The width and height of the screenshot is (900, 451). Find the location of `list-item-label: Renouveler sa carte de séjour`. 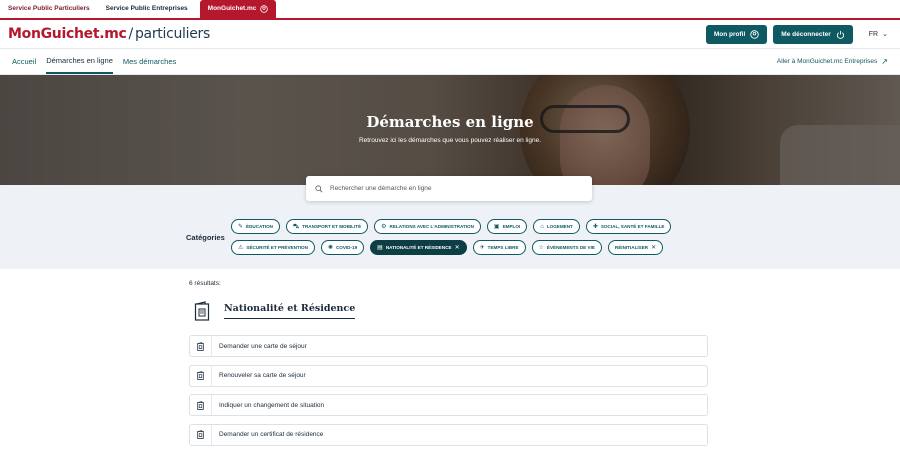

list-item-label: Renouveler sa carte de séjour is located at coordinates (262, 375).